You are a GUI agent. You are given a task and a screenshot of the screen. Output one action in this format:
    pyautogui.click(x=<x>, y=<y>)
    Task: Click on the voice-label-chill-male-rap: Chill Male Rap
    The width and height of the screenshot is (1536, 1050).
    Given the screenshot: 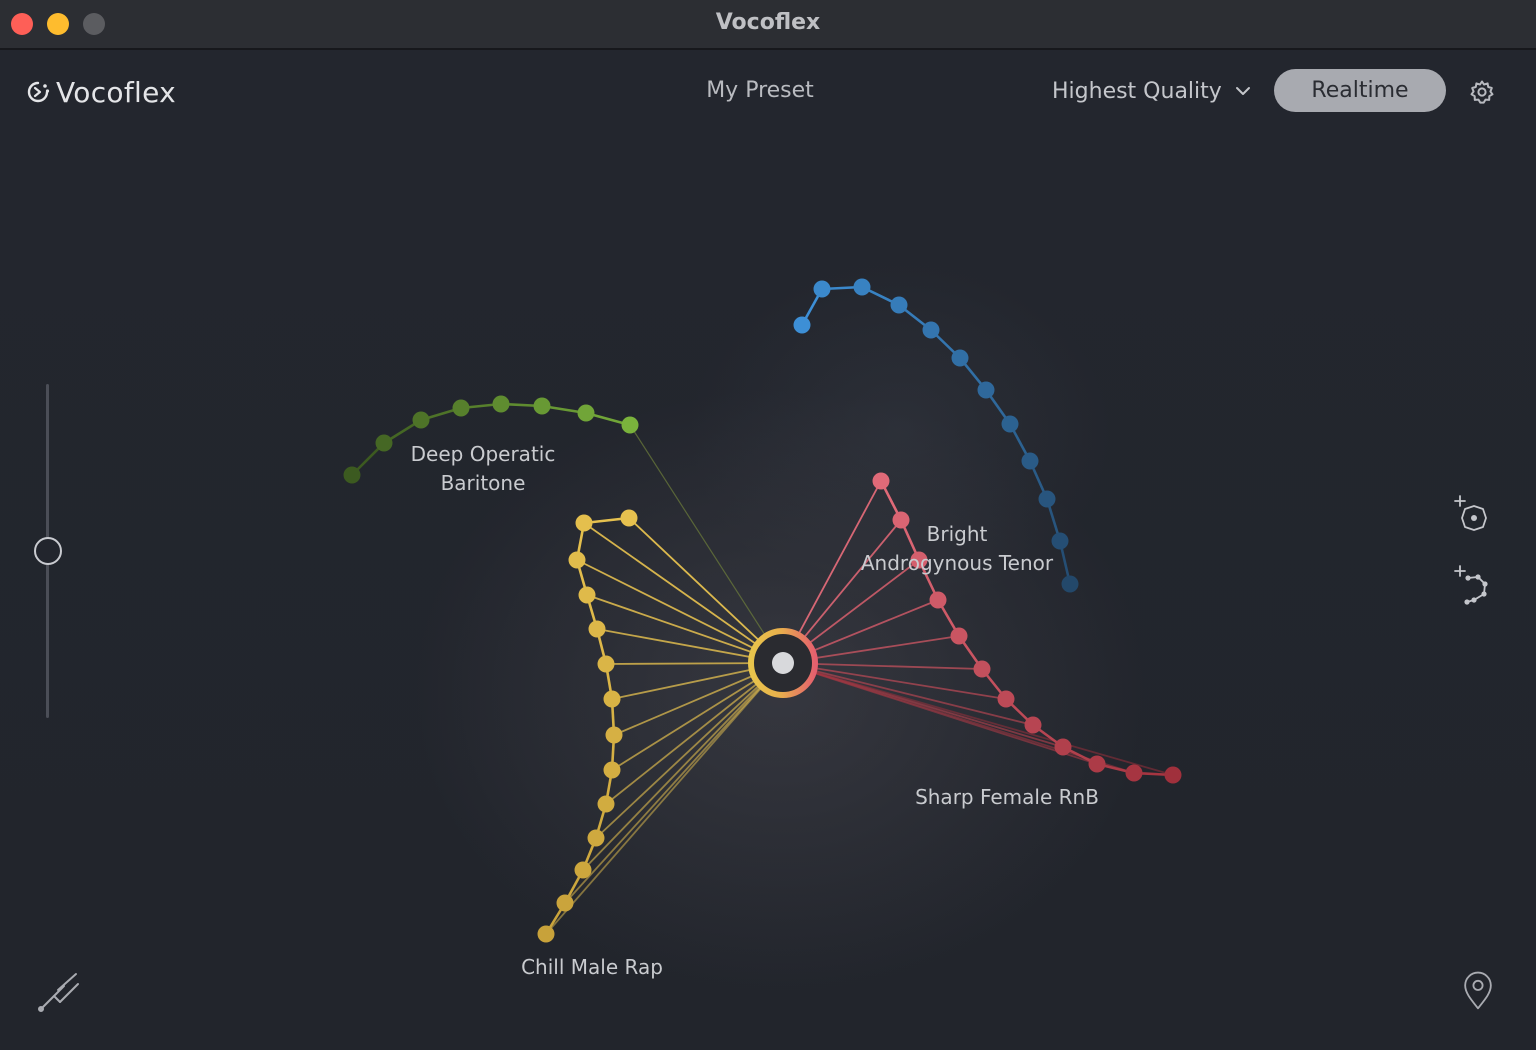 What is the action you would take?
    pyautogui.click(x=592, y=967)
    